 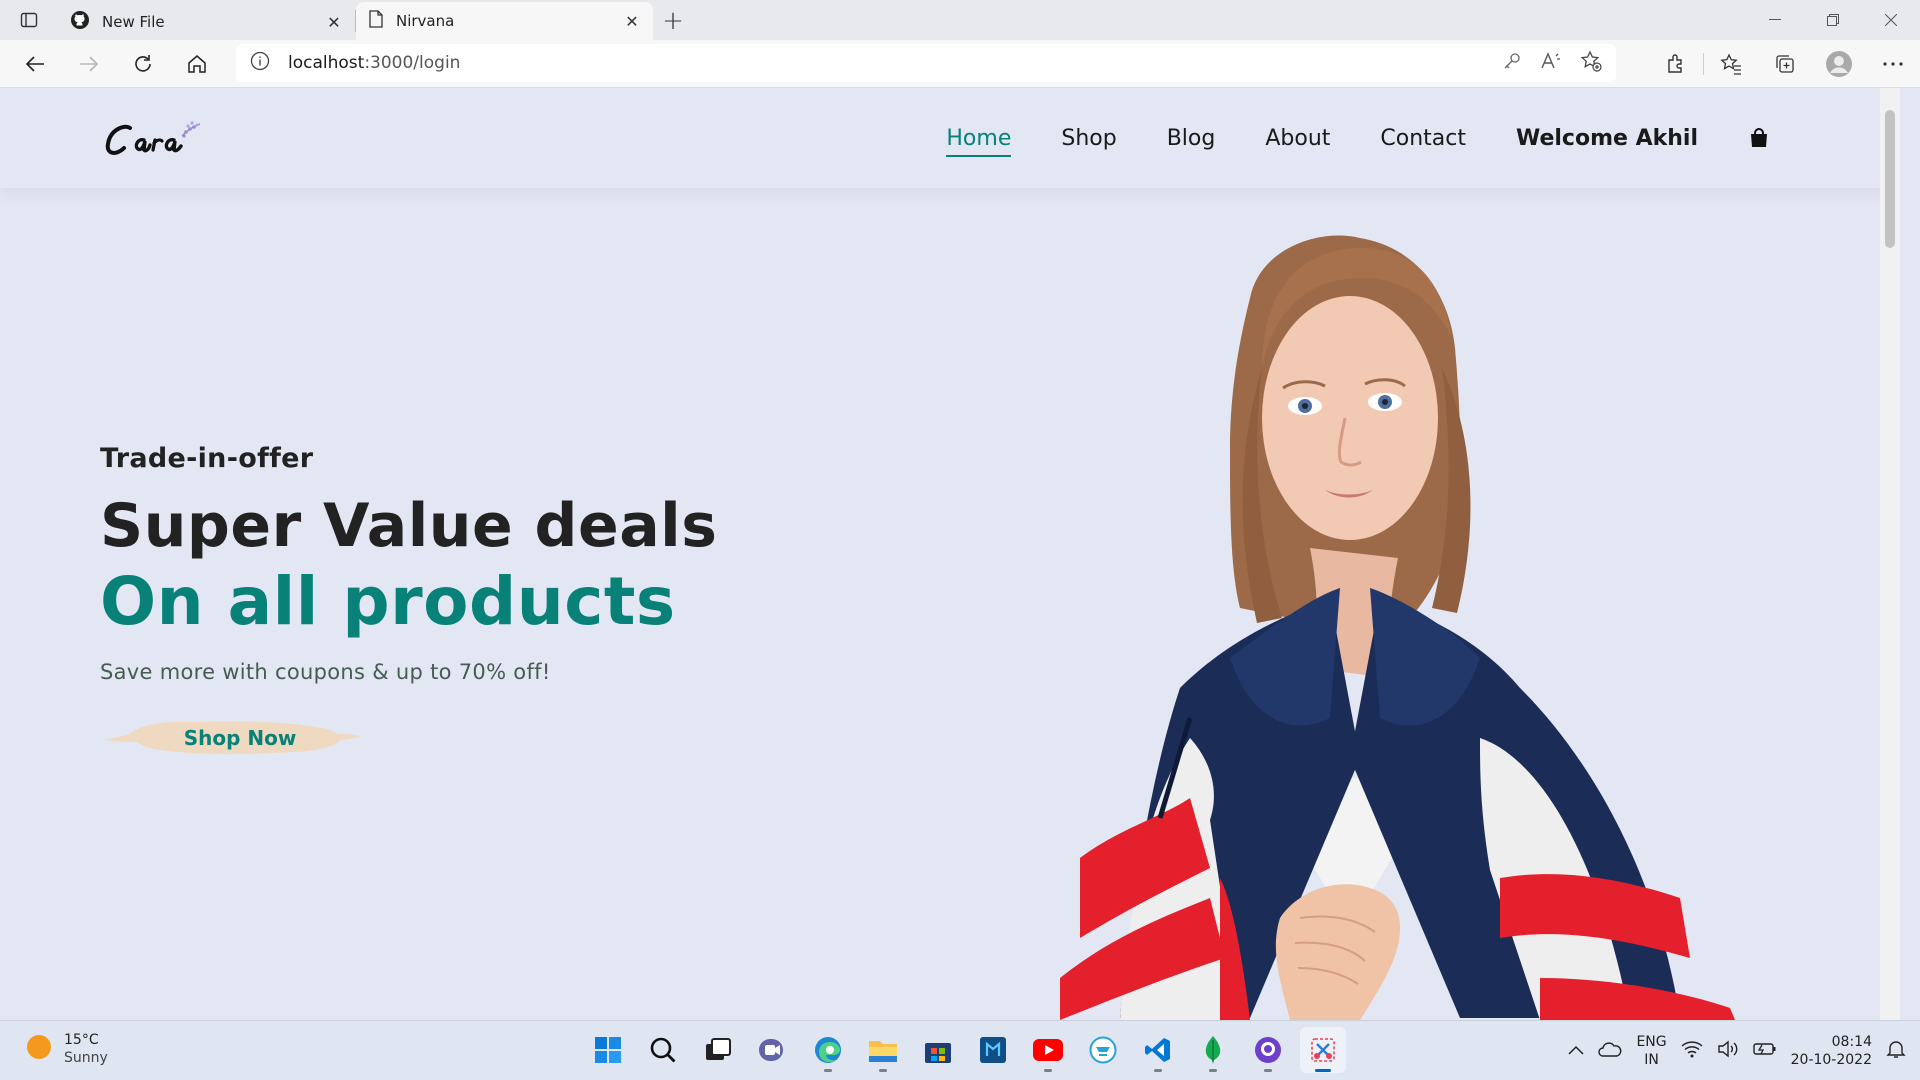 What do you see at coordinates (1591, 63) in the screenshot?
I see `favorite-add-icon` at bounding box center [1591, 63].